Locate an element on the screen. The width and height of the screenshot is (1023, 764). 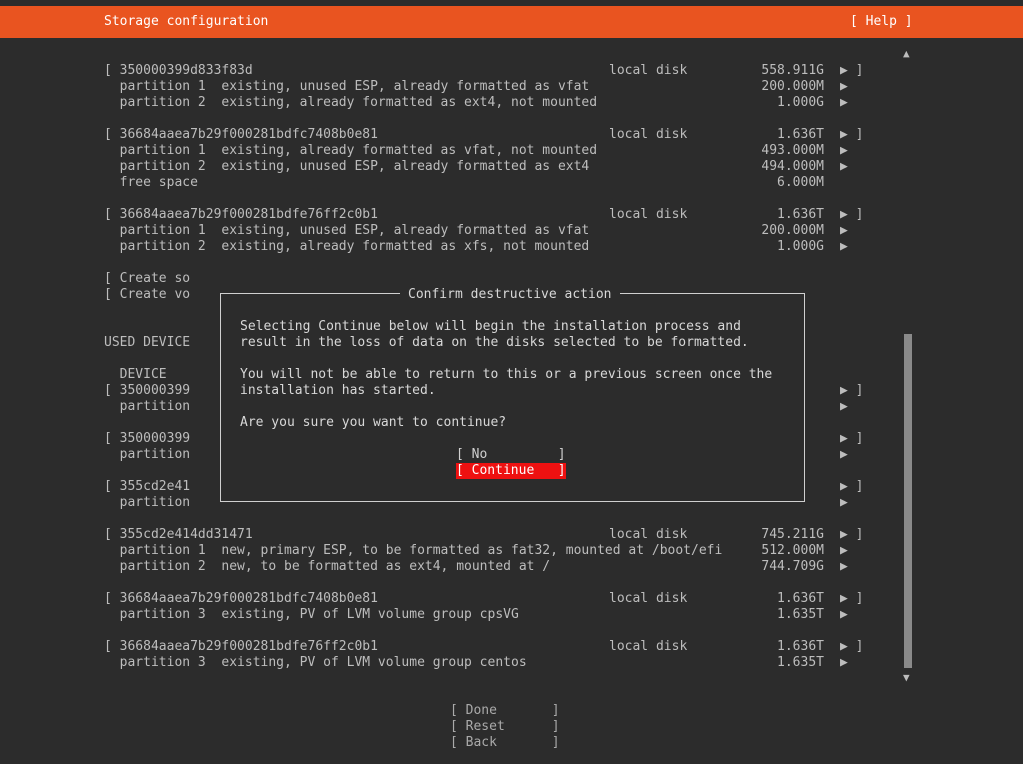
disk-row: [ 350000399d833f83d is located at coordinates (178, 71).